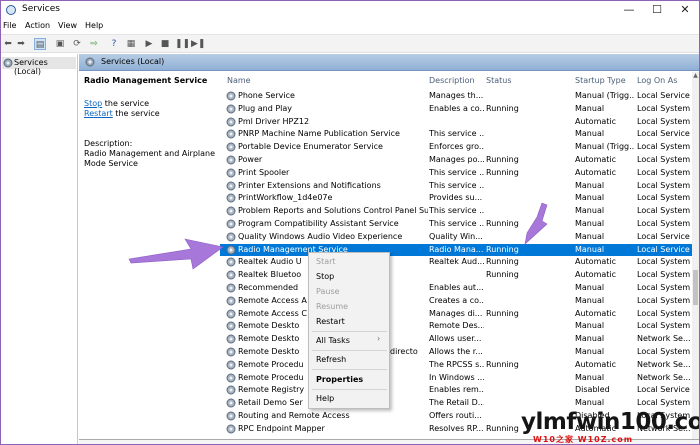 The width and height of the screenshot is (700, 445). Describe the element at coordinates (77, 44) in the screenshot. I see `refresh-icon: ⟳` at that location.